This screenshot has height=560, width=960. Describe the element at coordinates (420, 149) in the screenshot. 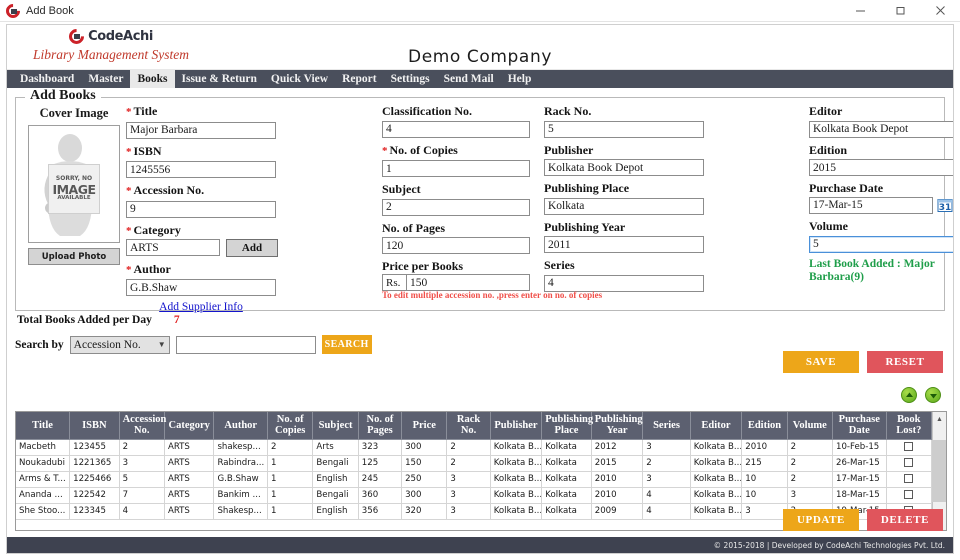

I see `no-of-copies-label: * No. of Copies` at that location.